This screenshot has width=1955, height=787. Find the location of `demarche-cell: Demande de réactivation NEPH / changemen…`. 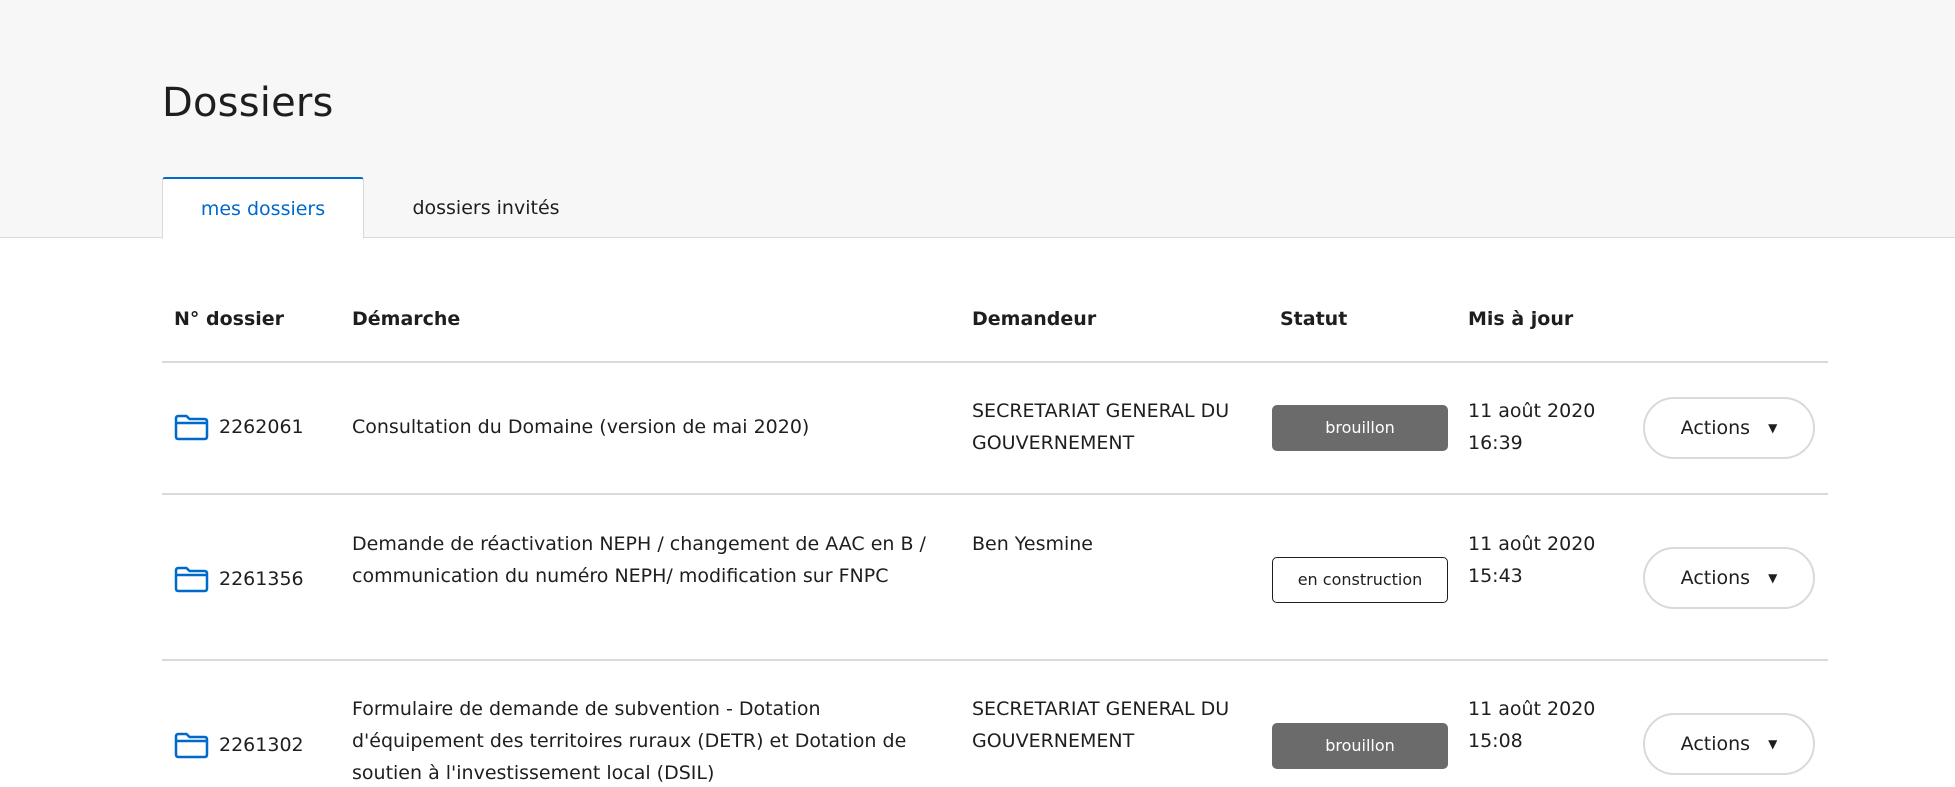

demarche-cell: Demande de réactivation NEPH / changemen… is located at coordinates (652, 560).